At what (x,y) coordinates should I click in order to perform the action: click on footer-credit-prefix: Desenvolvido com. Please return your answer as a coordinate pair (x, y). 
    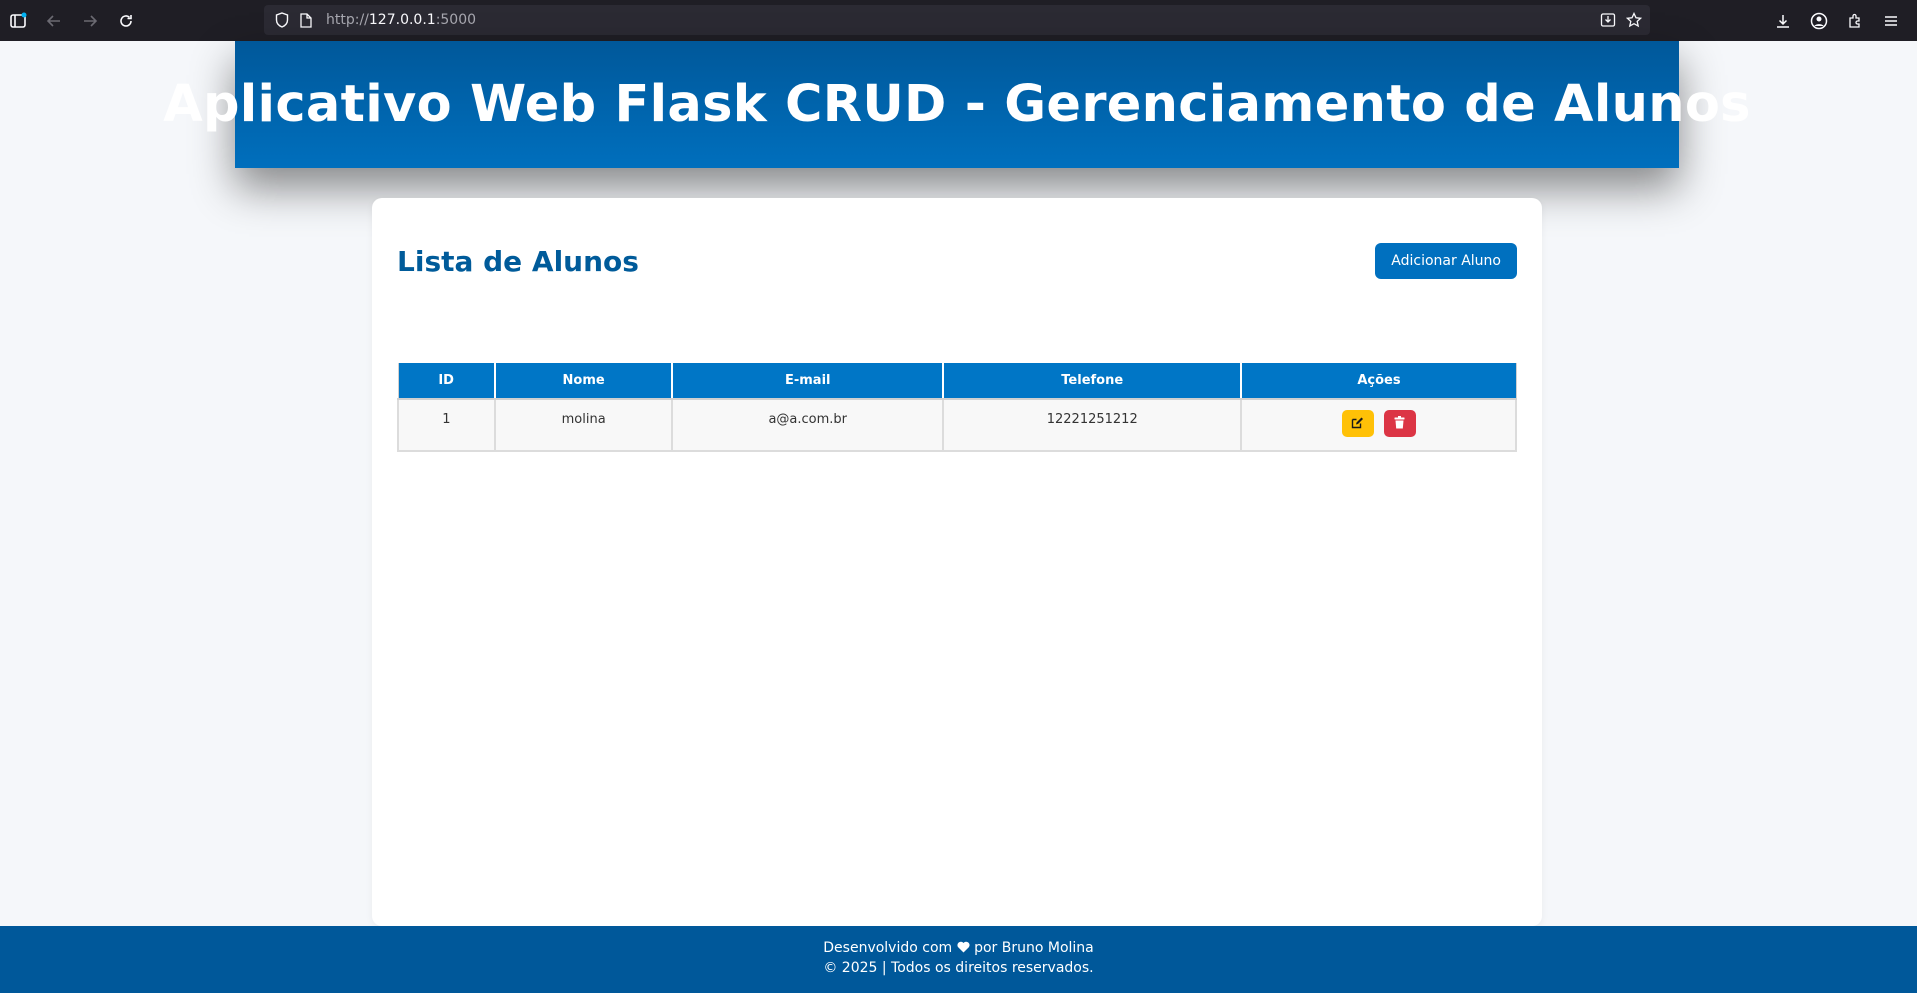
    Looking at the image, I should click on (888, 948).